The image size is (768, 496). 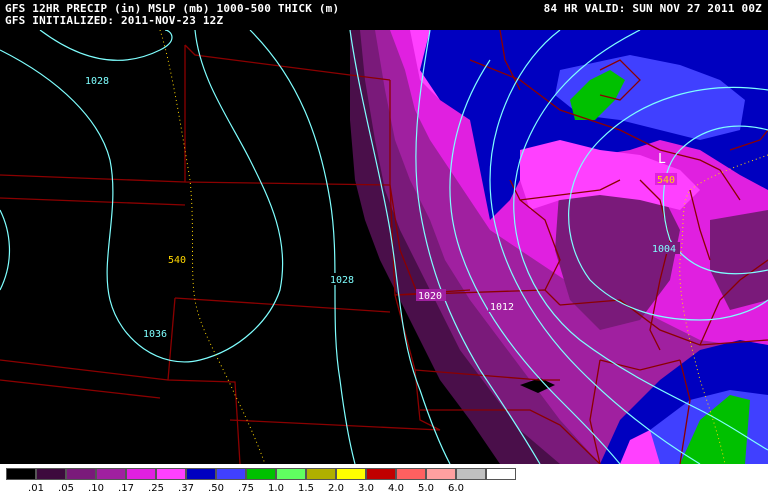 What do you see at coordinates (666, 180) in the screenshot?
I see `thickness-label-540-east: 540` at bounding box center [666, 180].